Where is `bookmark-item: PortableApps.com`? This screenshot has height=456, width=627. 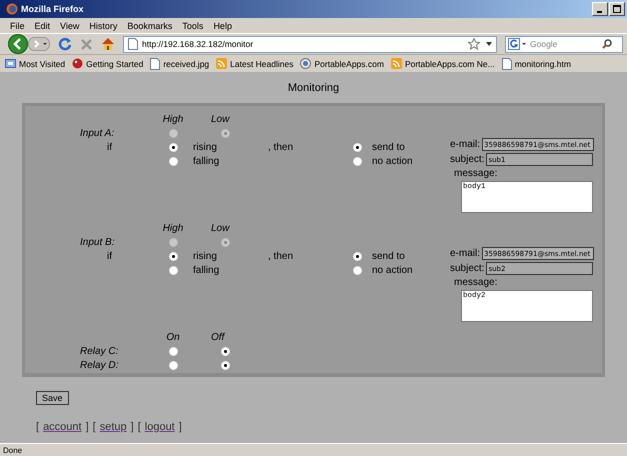
bookmark-item: PortableApps.com is located at coordinates (342, 63).